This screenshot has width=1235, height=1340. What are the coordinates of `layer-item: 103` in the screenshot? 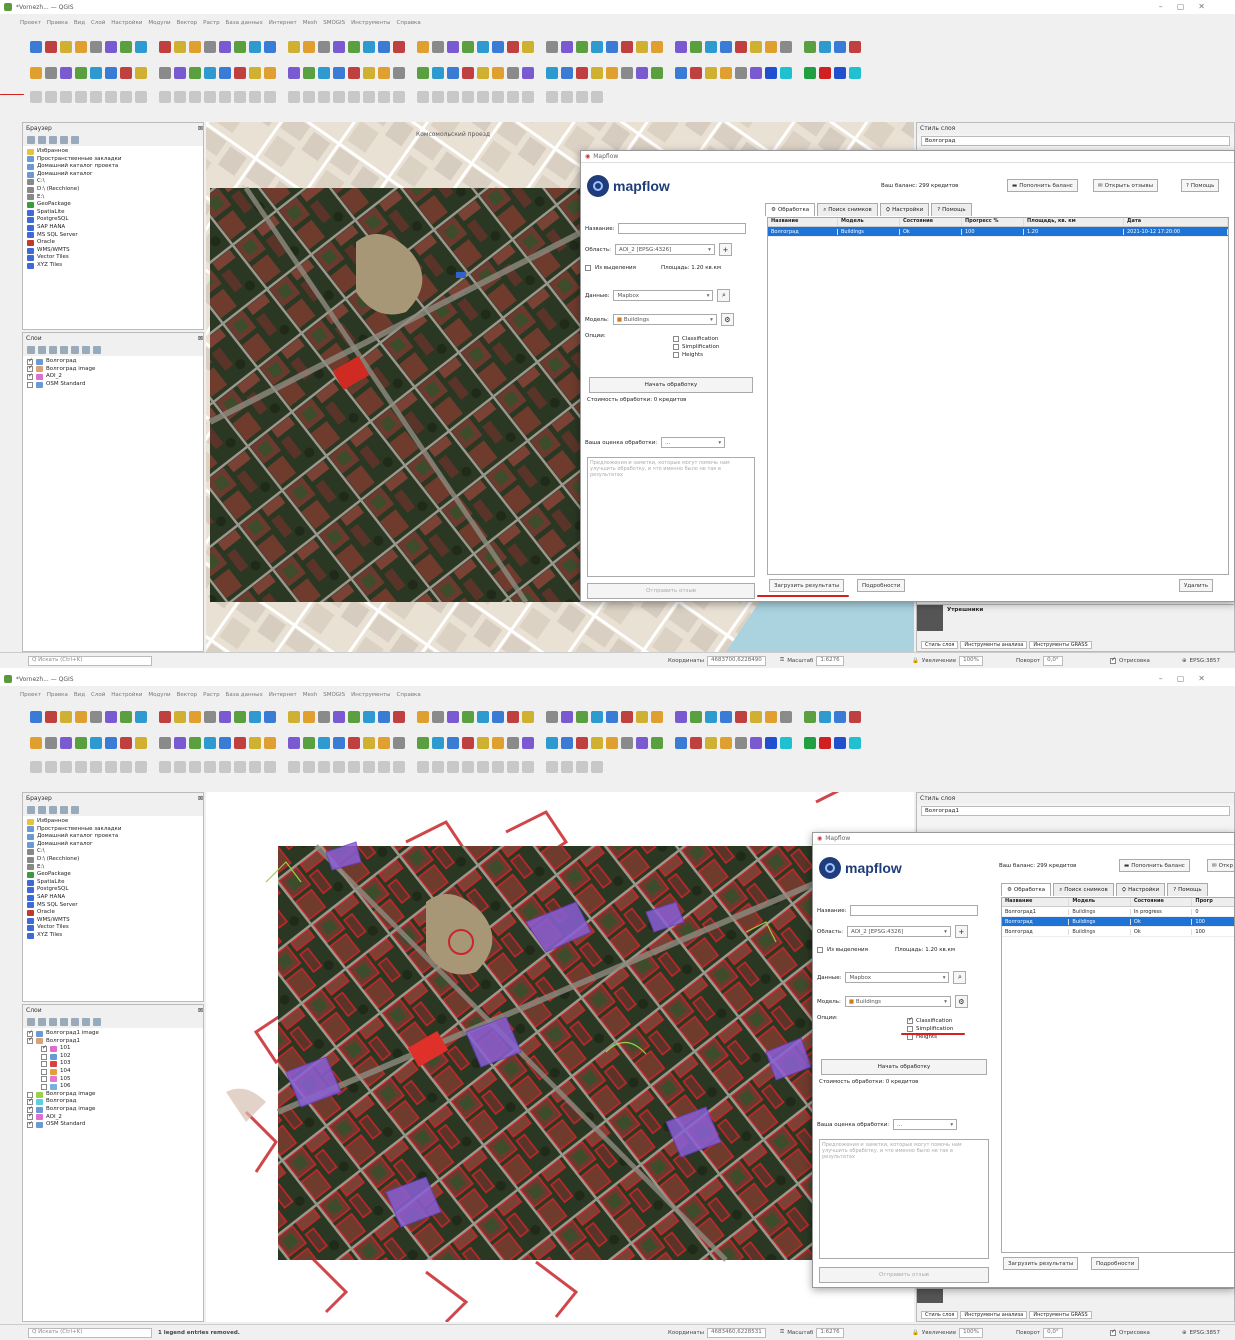 It's located at (113, 1064).